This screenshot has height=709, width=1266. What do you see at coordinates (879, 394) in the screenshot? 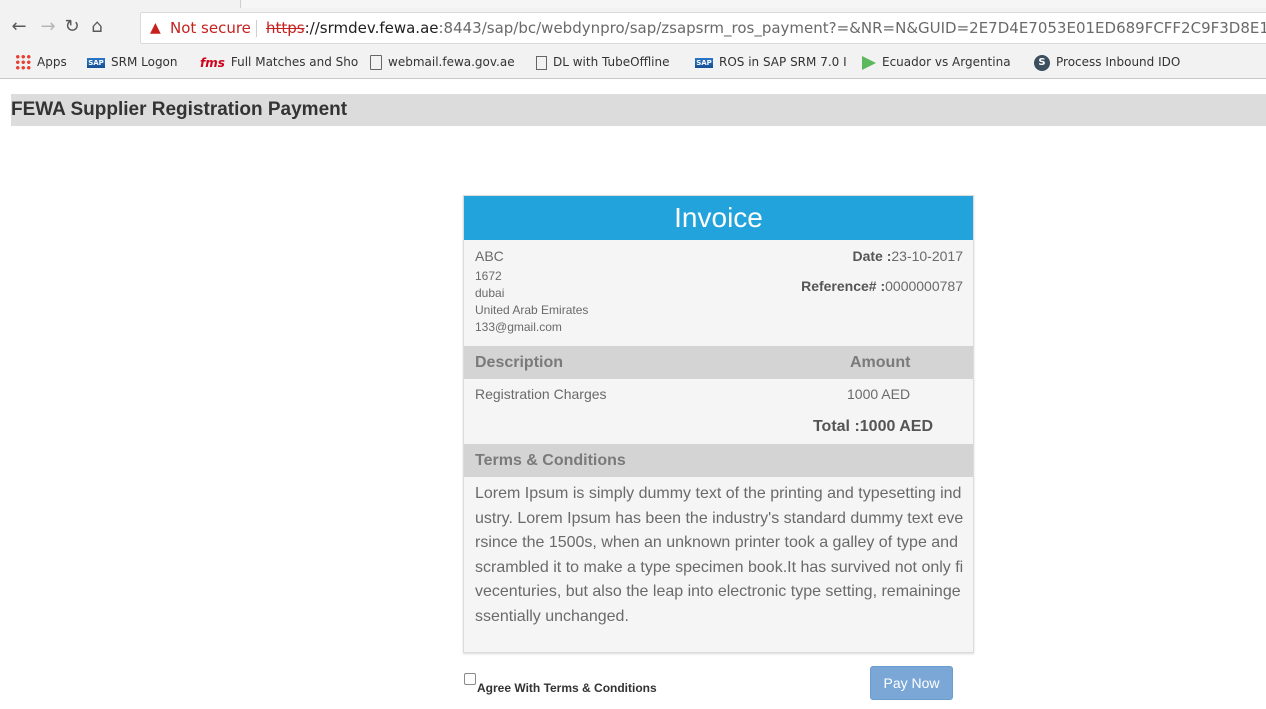
I see `line-item-amount: 1000 AED` at bounding box center [879, 394].